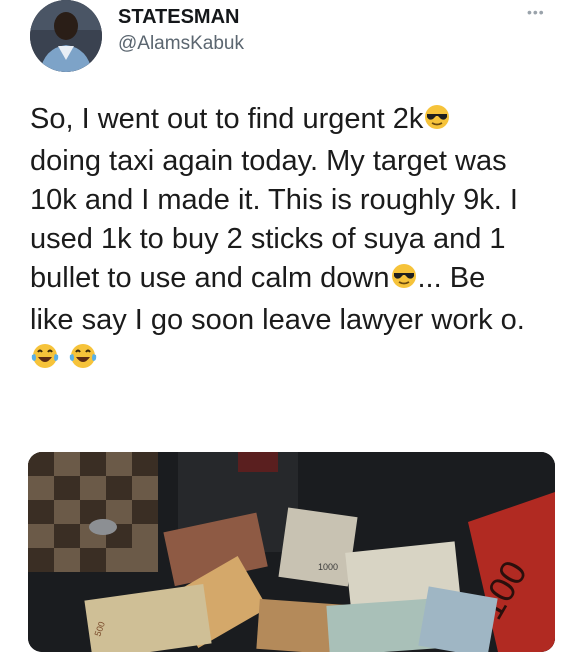  What do you see at coordinates (274, 200) in the screenshot?
I see `tweet-line: 10k and I made it. This is roughly 9k. I` at bounding box center [274, 200].